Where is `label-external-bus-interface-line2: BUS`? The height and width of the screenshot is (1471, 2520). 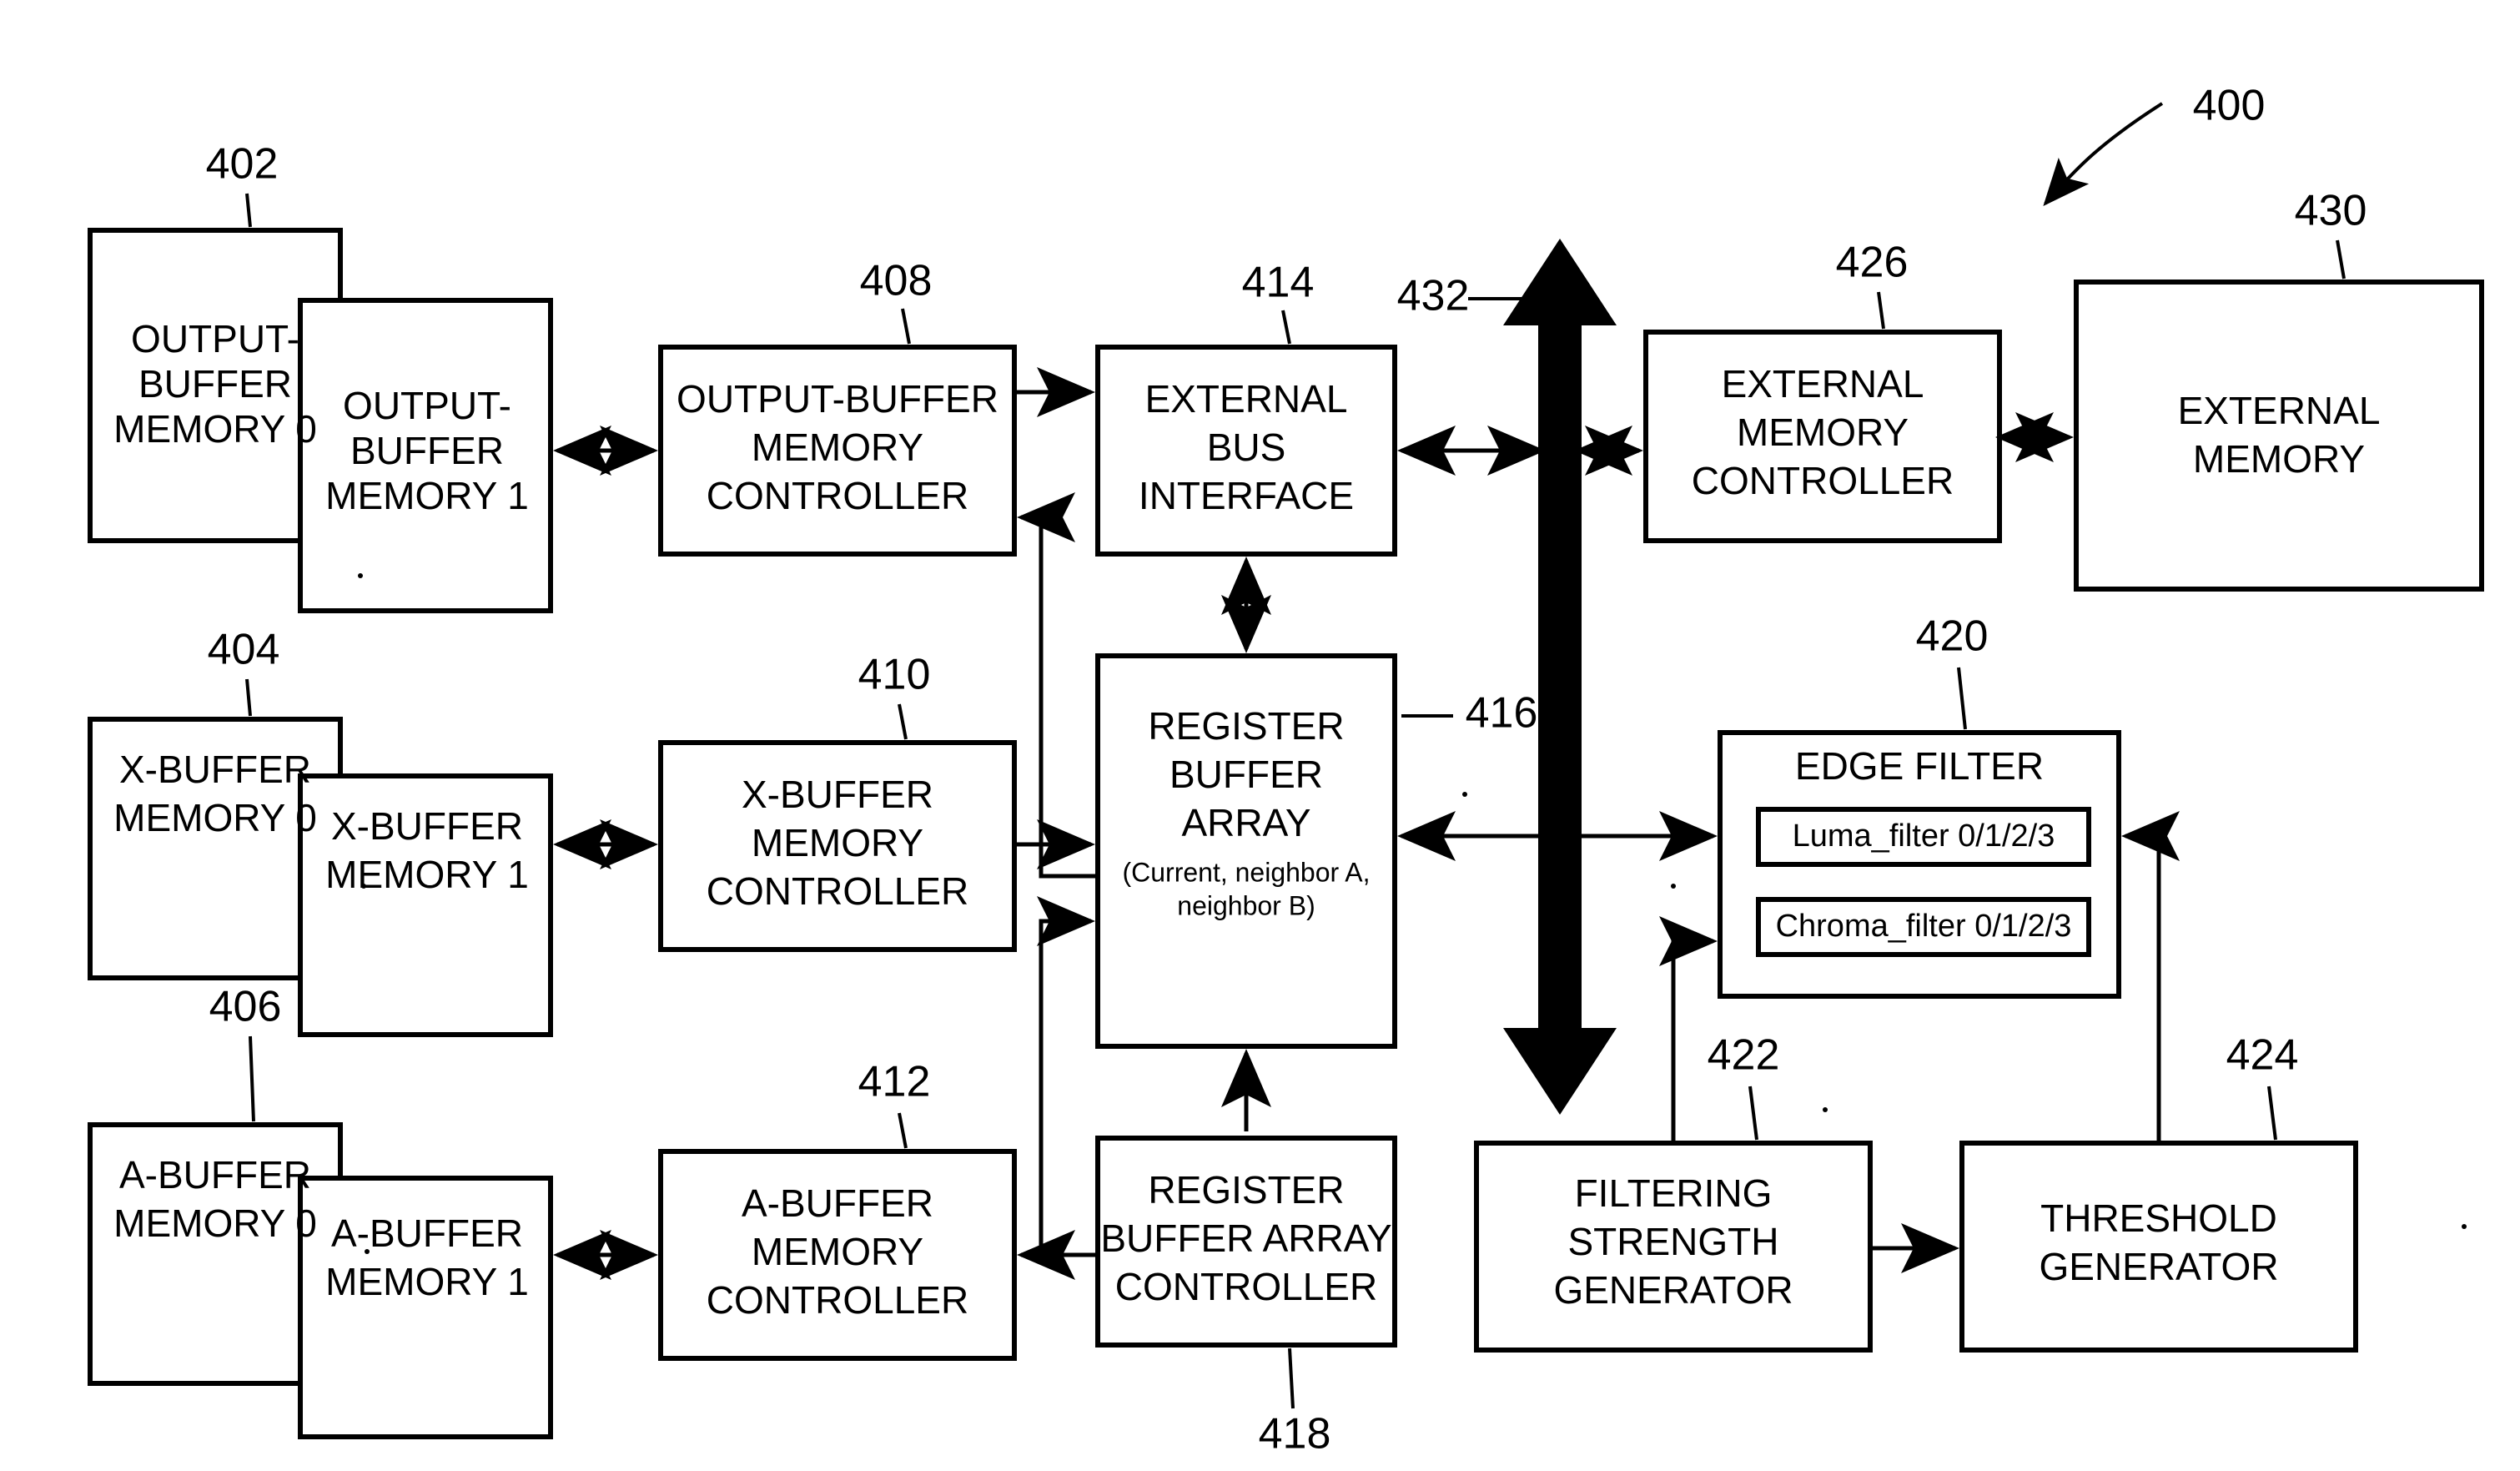 label-external-bus-interface-line2: BUS is located at coordinates (1246, 447).